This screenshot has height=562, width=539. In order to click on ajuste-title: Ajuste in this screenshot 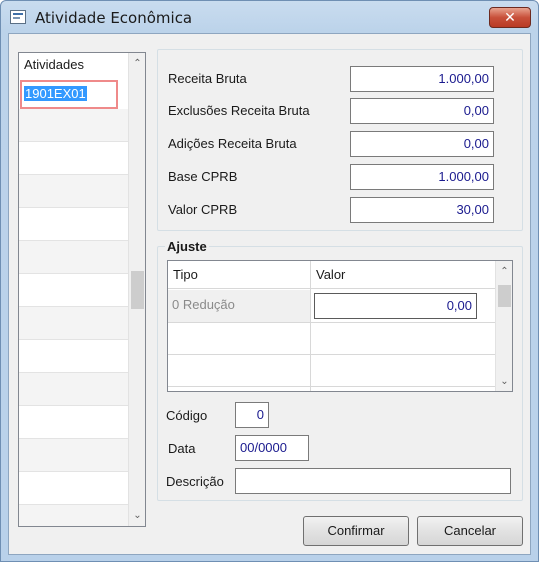, I will do `click(187, 246)`.